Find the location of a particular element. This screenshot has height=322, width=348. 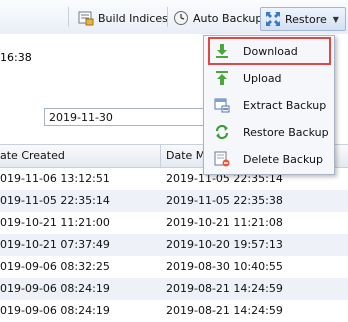

date-created-cell: 019-10-21 07:37:49 is located at coordinates (55, 244).